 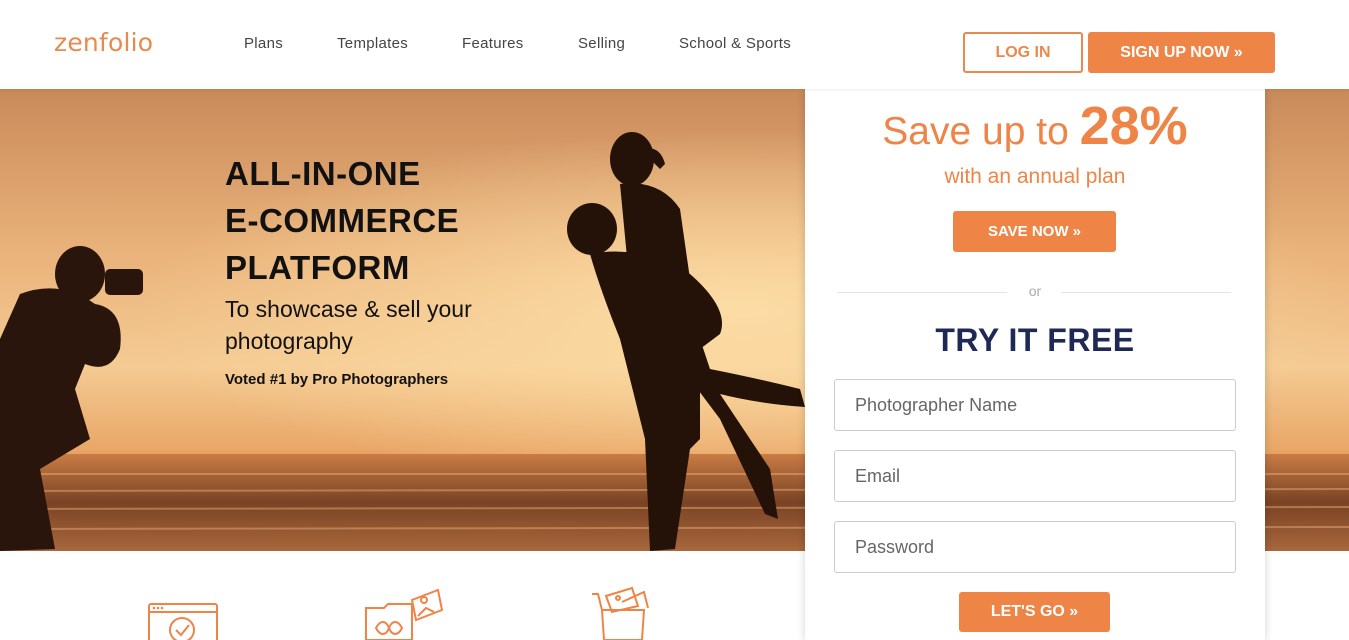 What do you see at coordinates (1035, 291) in the screenshot?
I see `or-separator: or` at bounding box center [1035, 291].